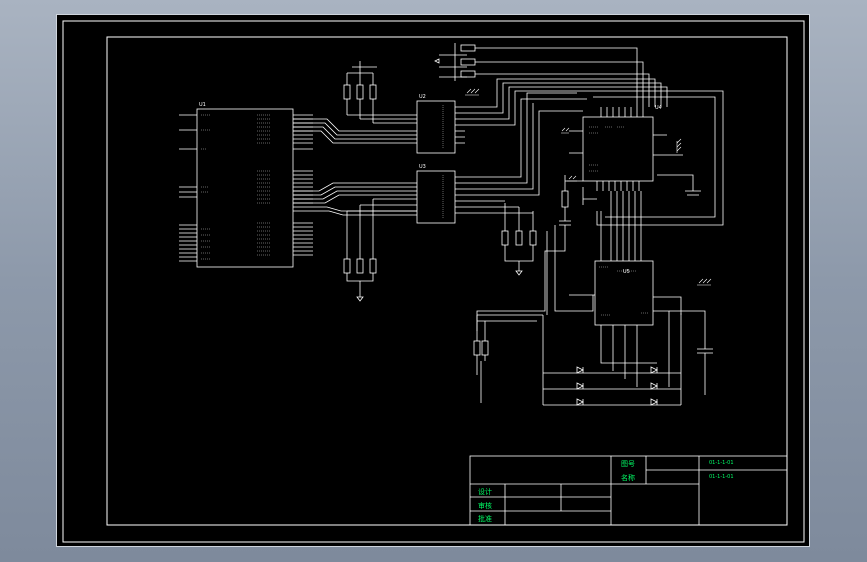 The width and height of the screenshot is (867, 562). Describe the element at coordinates (422, 97) in the screenshot. I see `u2-ref: U2` at that location.